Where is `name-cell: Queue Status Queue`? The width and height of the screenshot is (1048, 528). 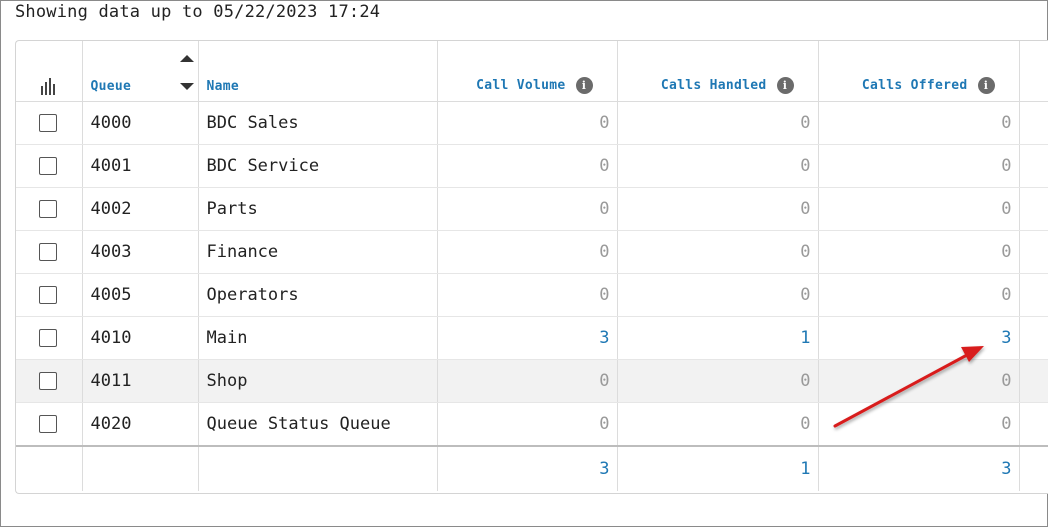
name-cell: Queue Status Queue is located at coordinates (318, 424).